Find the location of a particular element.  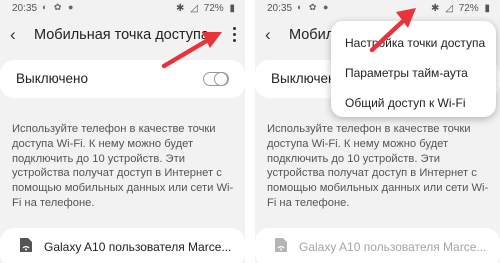

toggle-label: Выключено is located at coordinates (52, 78).